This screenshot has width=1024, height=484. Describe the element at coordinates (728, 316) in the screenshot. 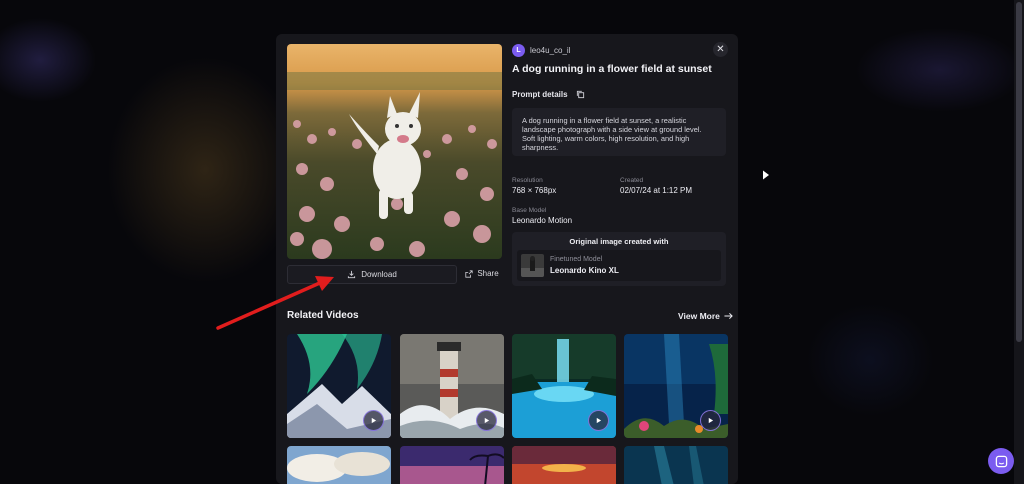

I see `arrow-right-icon` at that location.